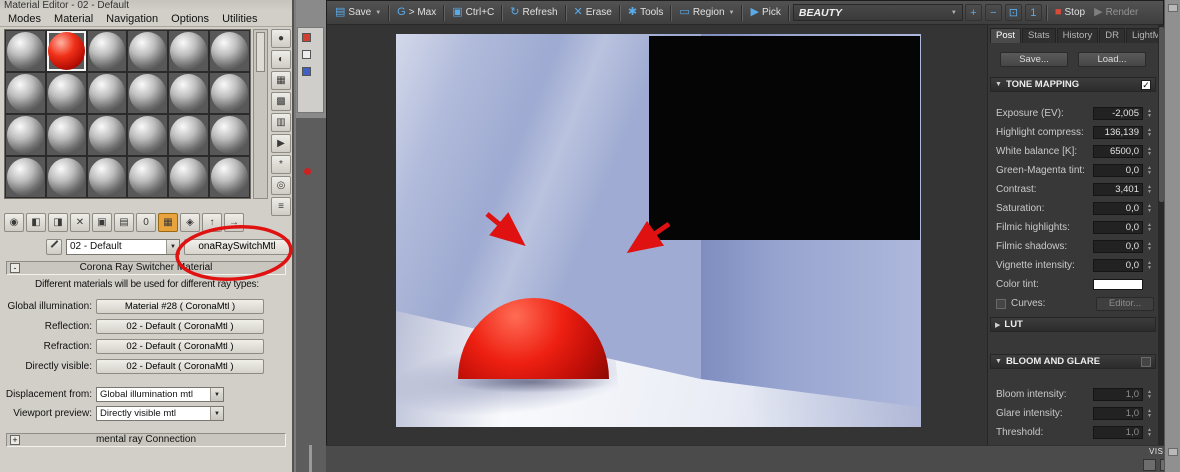 Image resolution: width=1180 pixels, height=472 pixels. What do you see at coordinates (124, 222) in the screenshot?
I see `put-to-library-button: ▤` at bounding box center [124, 222].